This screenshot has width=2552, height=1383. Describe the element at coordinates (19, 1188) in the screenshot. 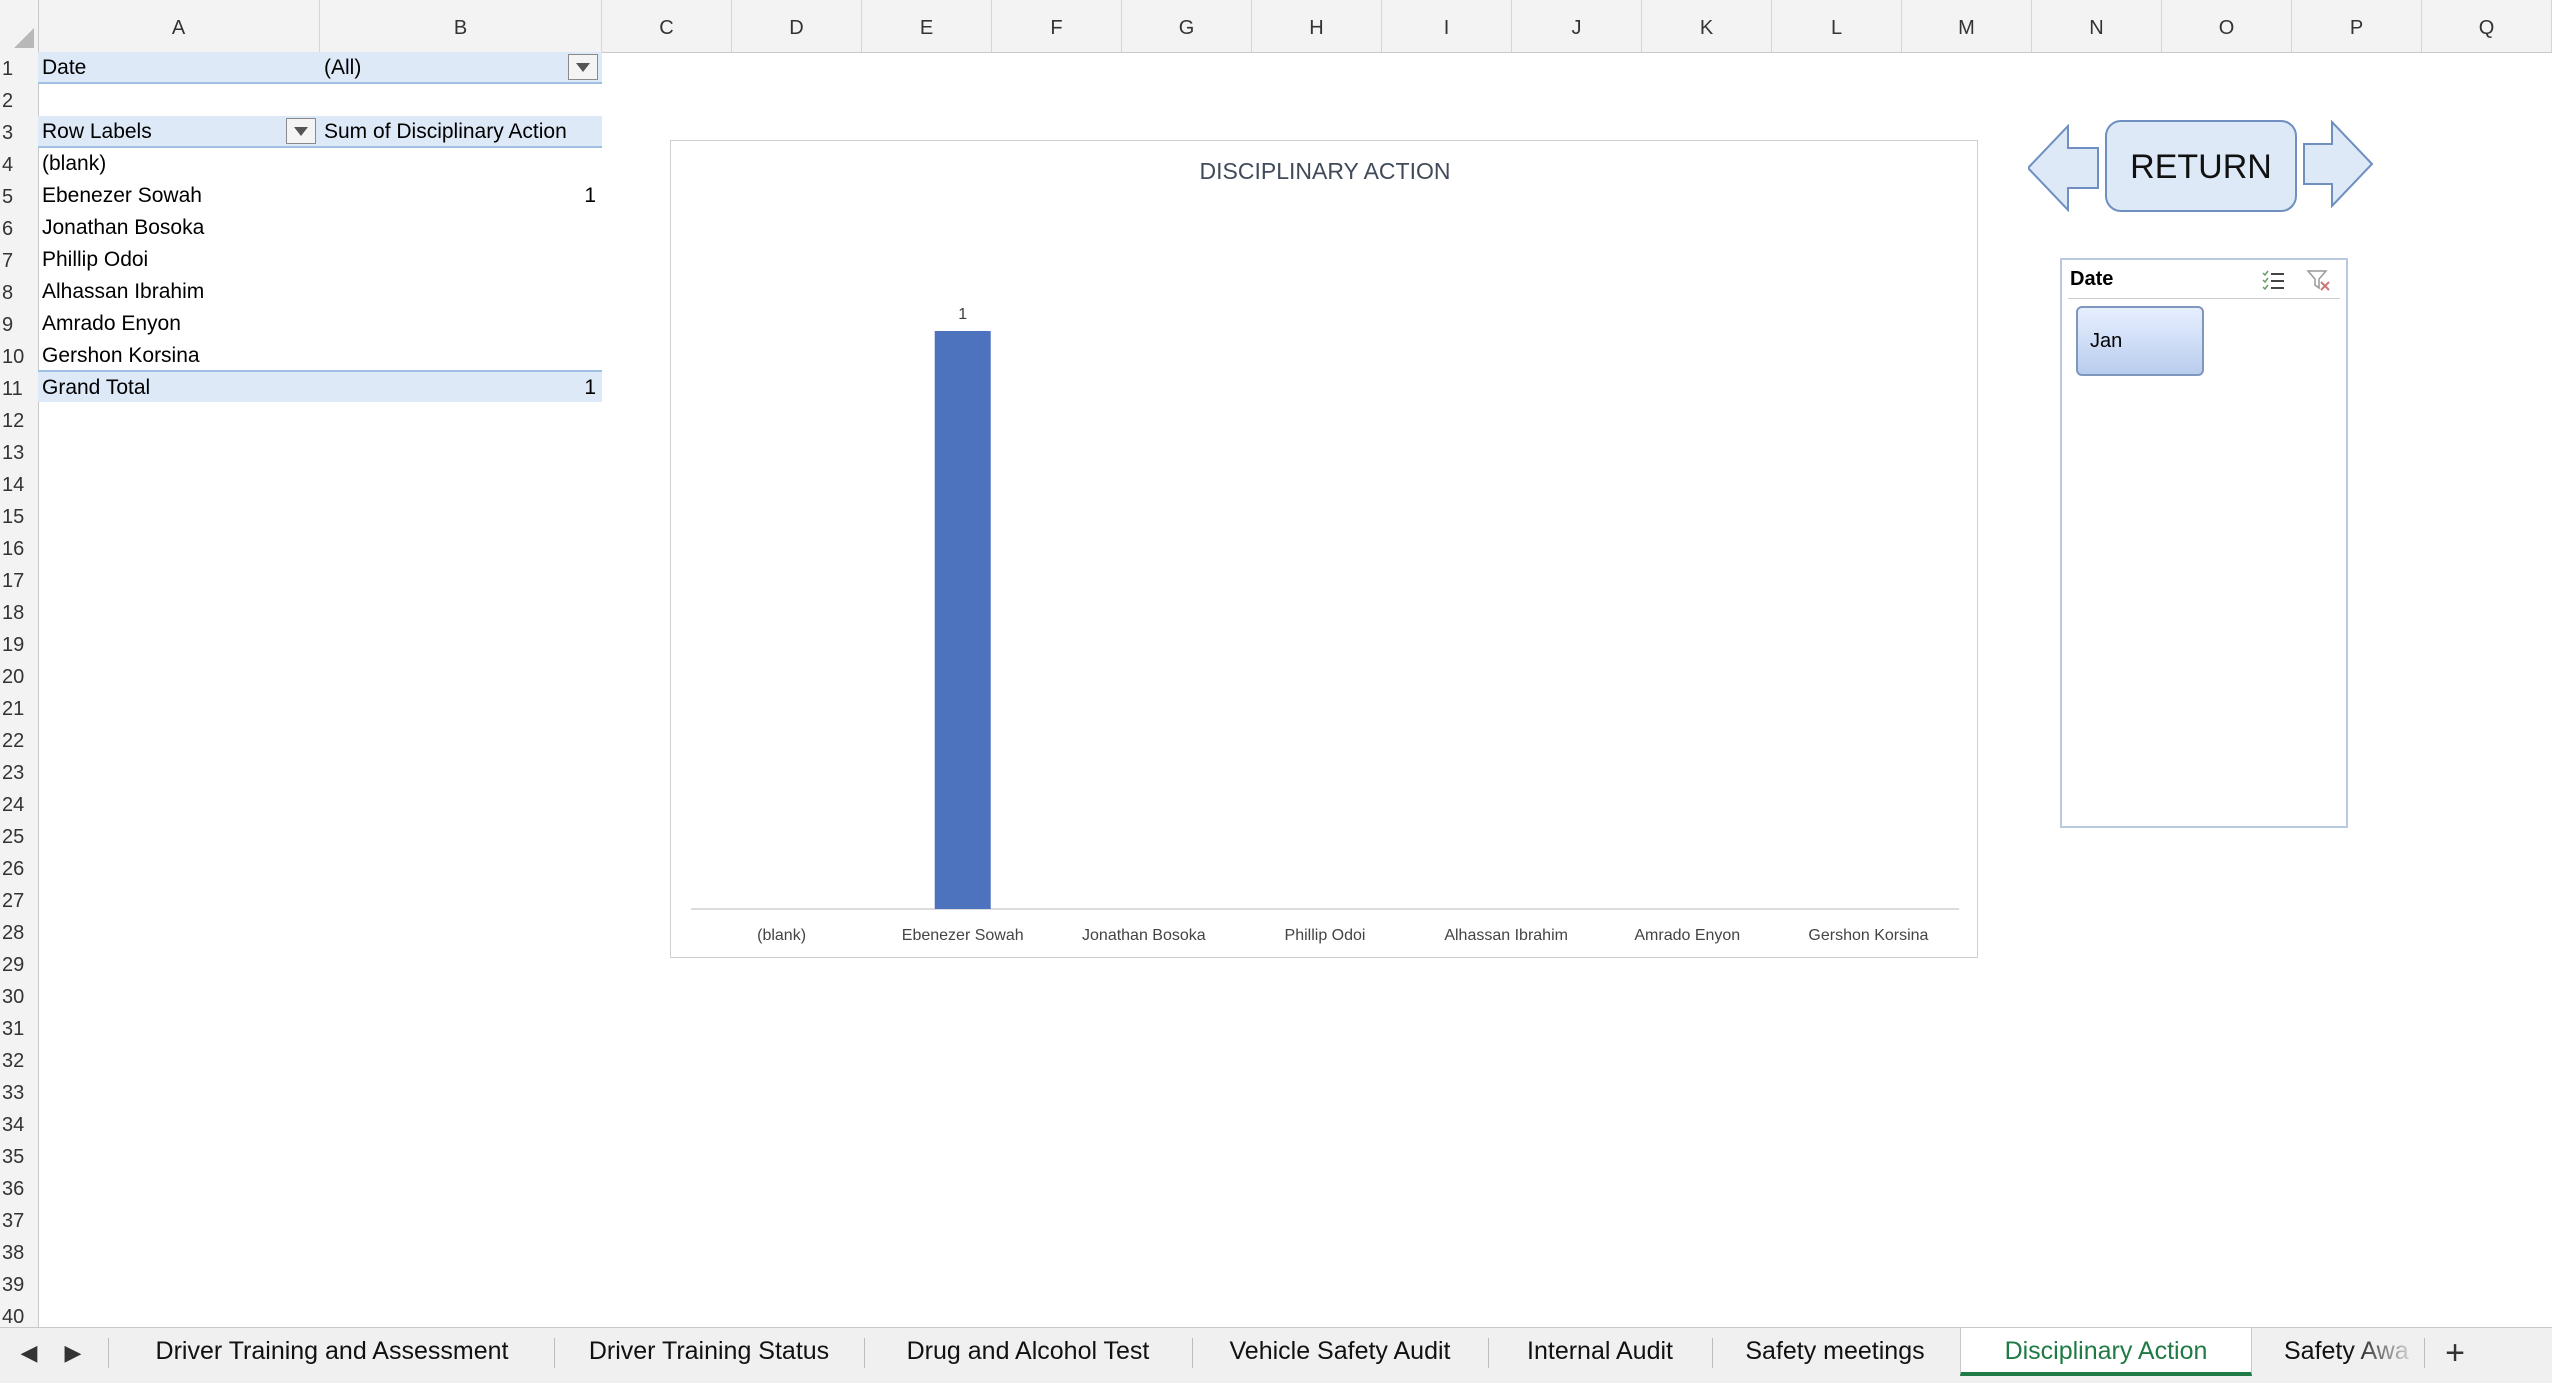

I see `row-header: 36` at that location.